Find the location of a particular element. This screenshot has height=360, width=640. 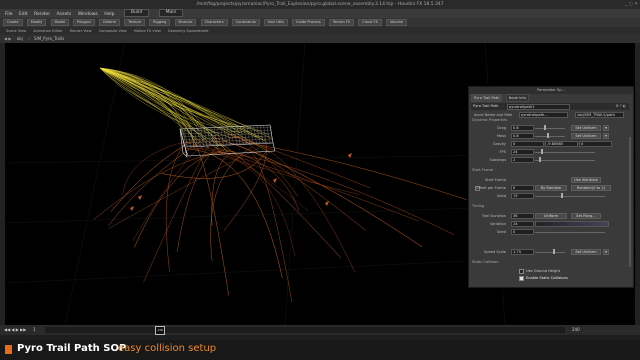

timeline-start: 1 is located at coordinates (34, 329).